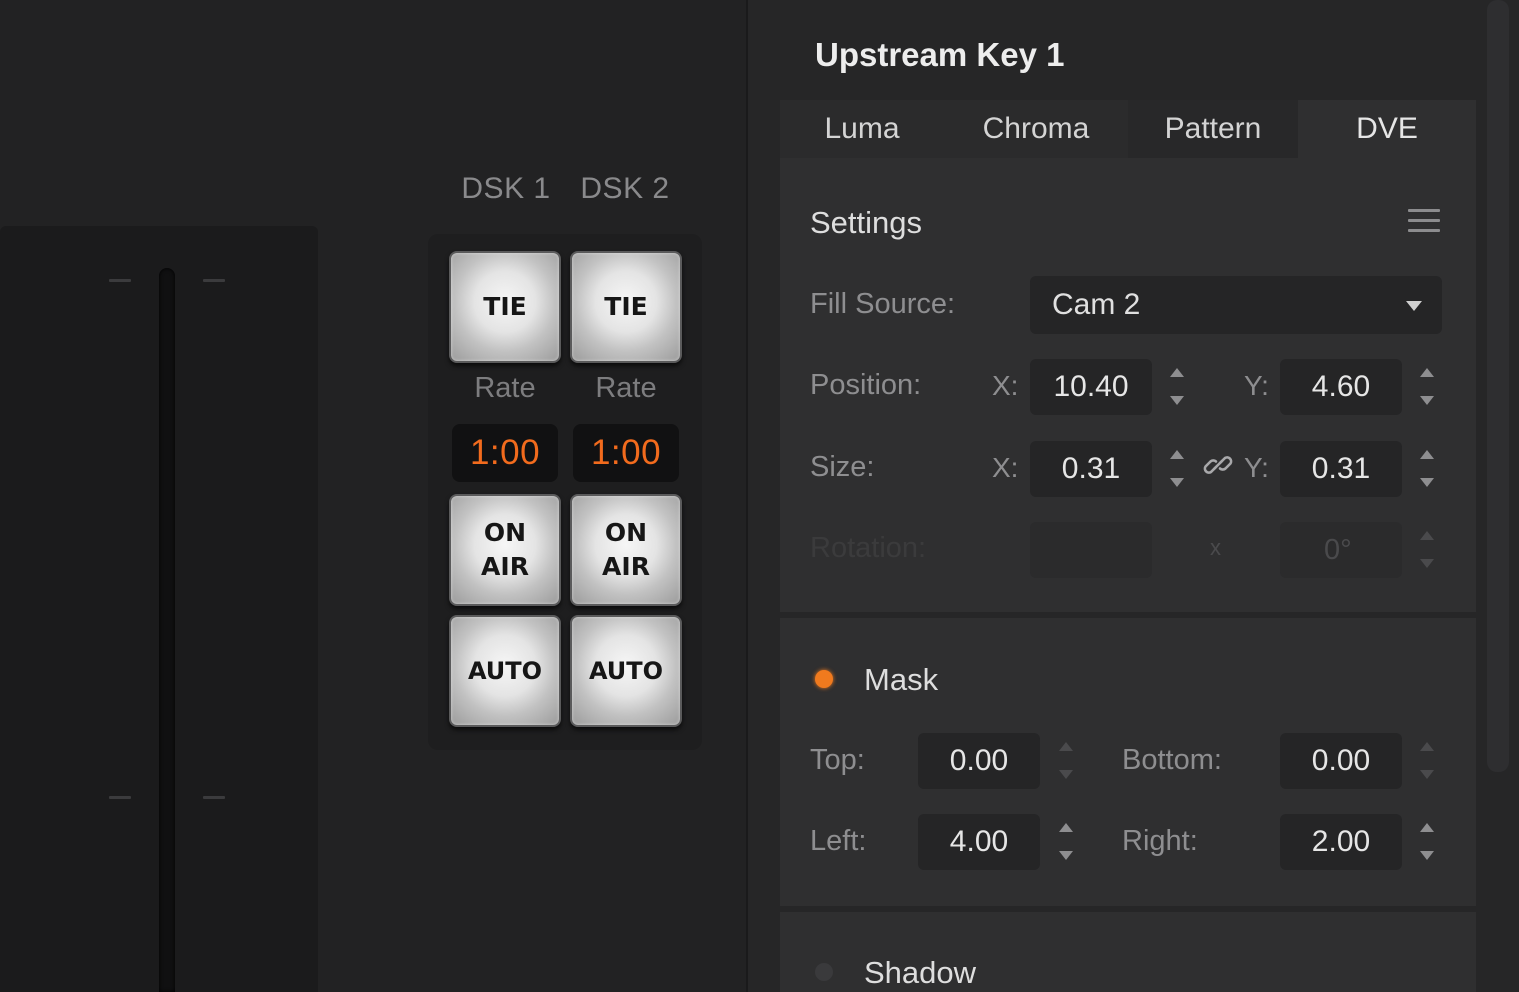 The height and width of the screenshot is (992, 1519). I want to click on panel-scrollbar, so click(1498, 386).